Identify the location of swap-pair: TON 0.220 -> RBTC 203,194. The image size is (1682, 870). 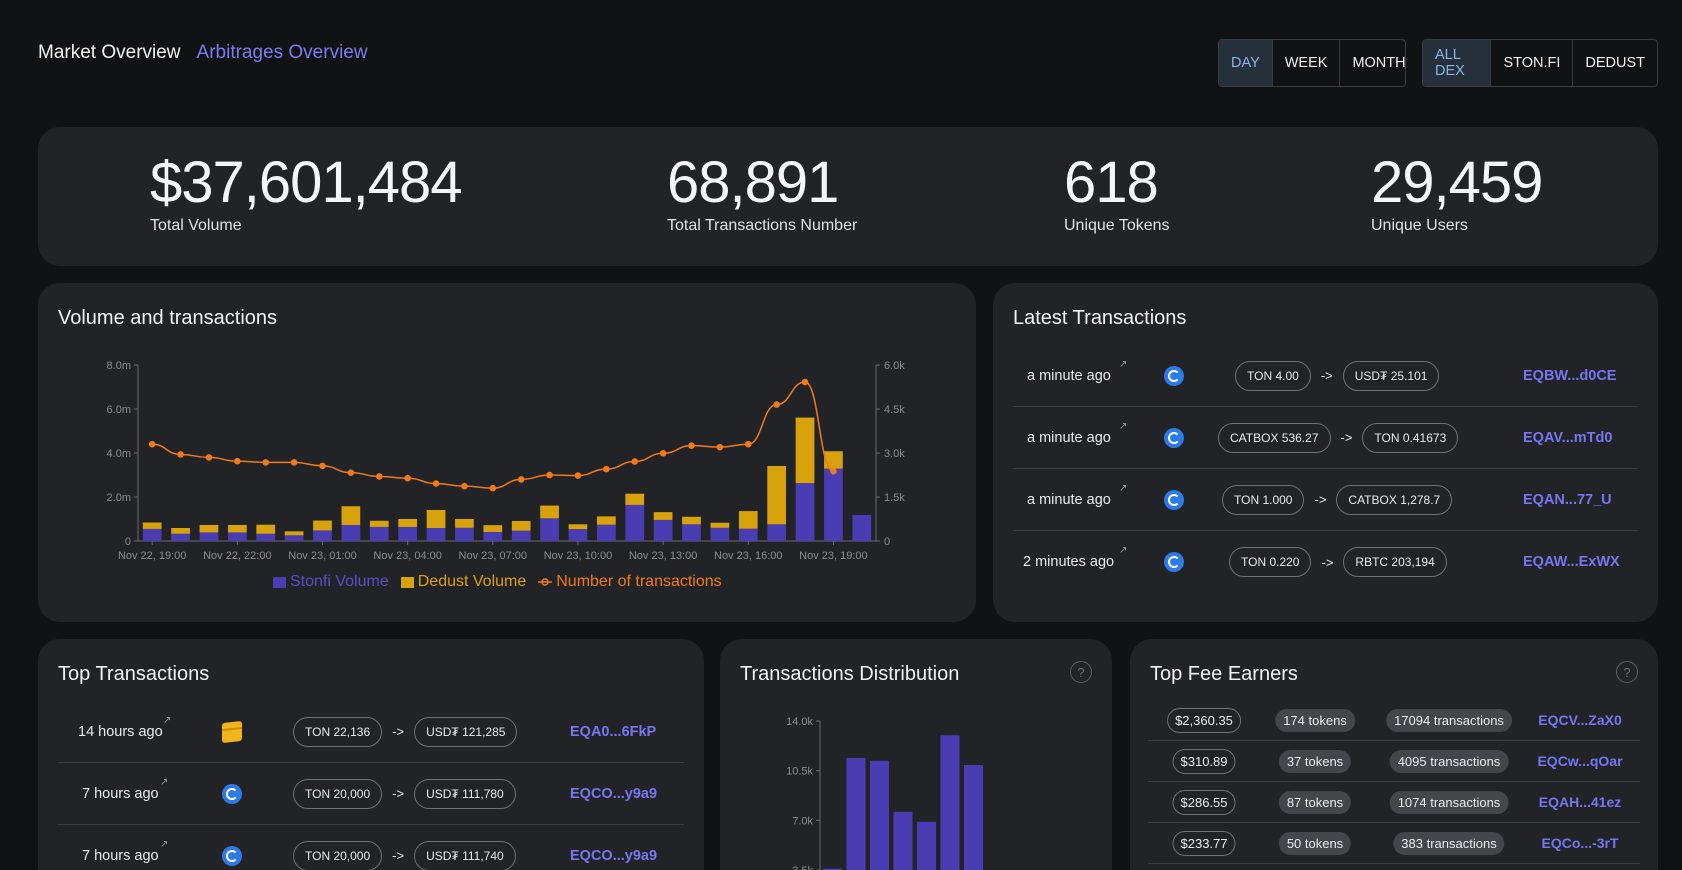
(1338, 562).